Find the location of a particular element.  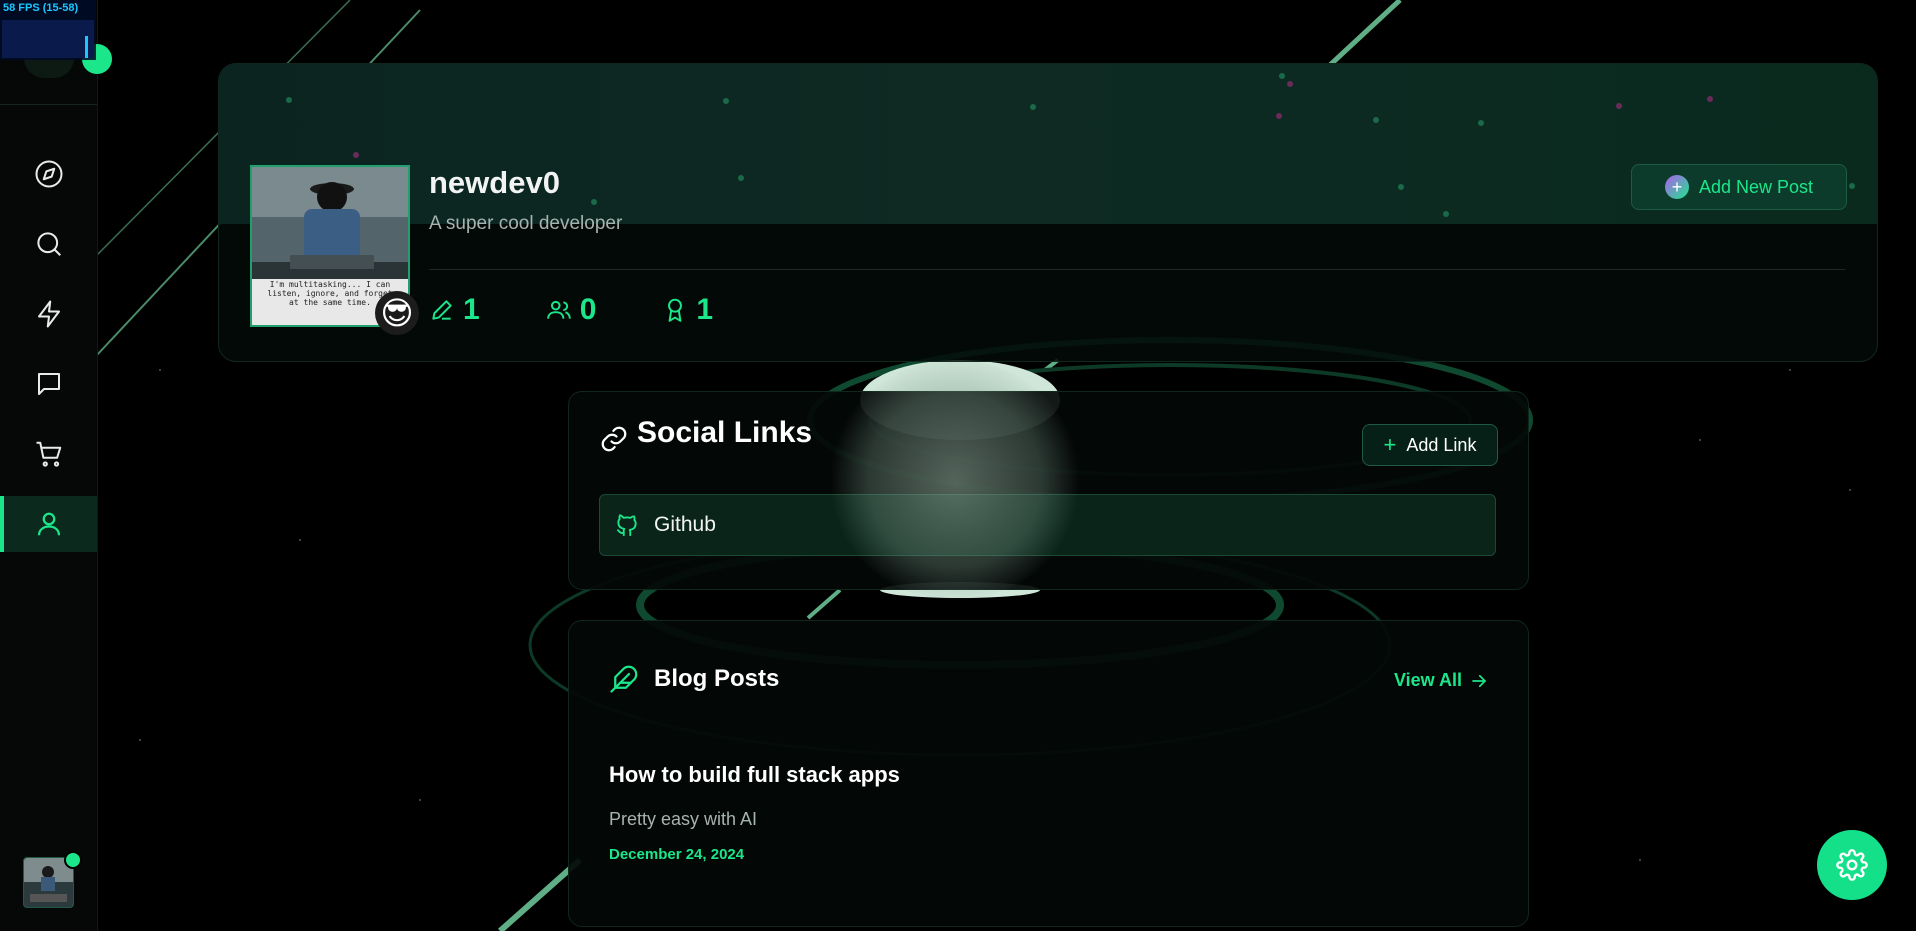

add-new-post-button: + Add New Post is located at coordinates (1739, 187).